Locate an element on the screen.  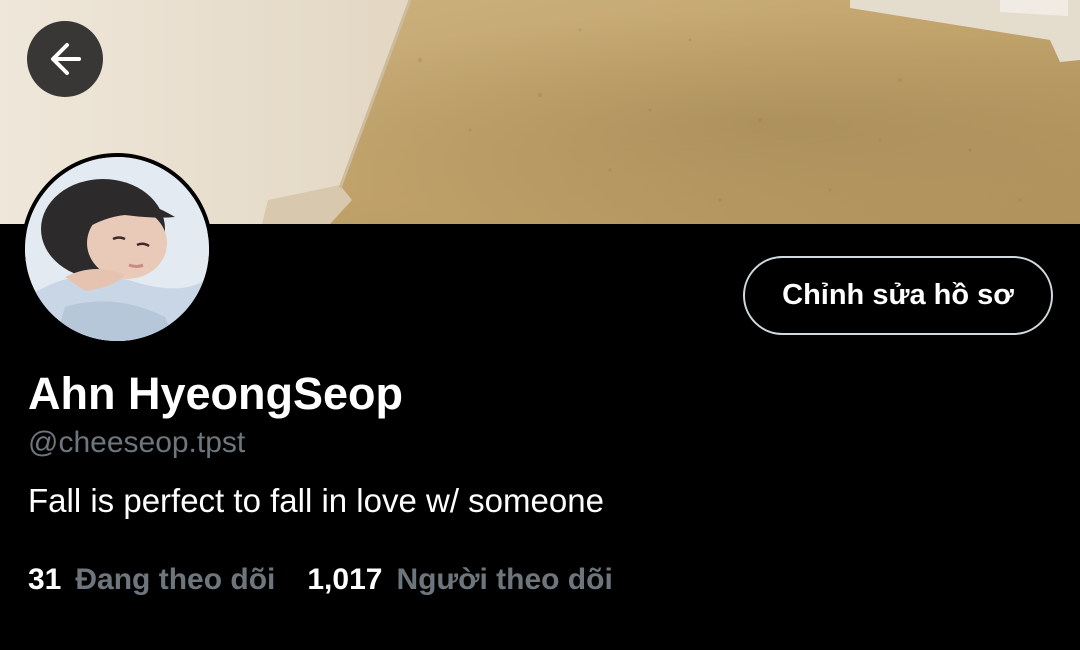
following-stat-link: 31 Đang theo dõi is located at coordinates (151, 580).